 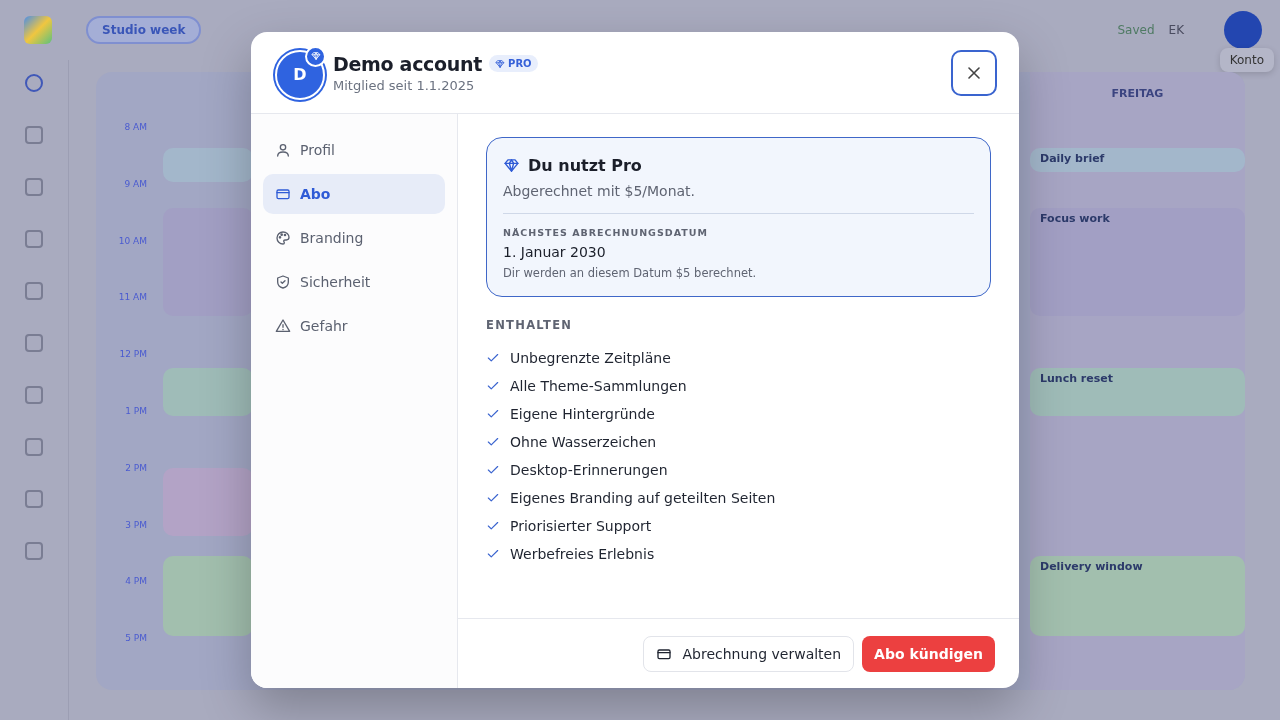 I want to click on feature-item: Ohne Wasserzeichen, so click(x=583, y=442).